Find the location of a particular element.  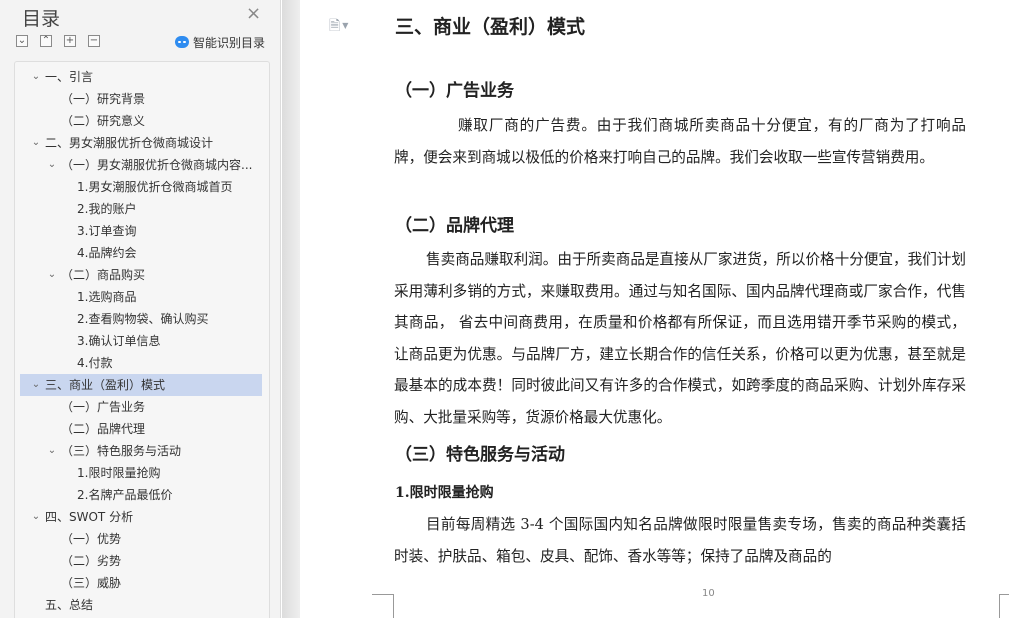

toc-item-label: （一）研究背景 is located at coordinates (103, 99).